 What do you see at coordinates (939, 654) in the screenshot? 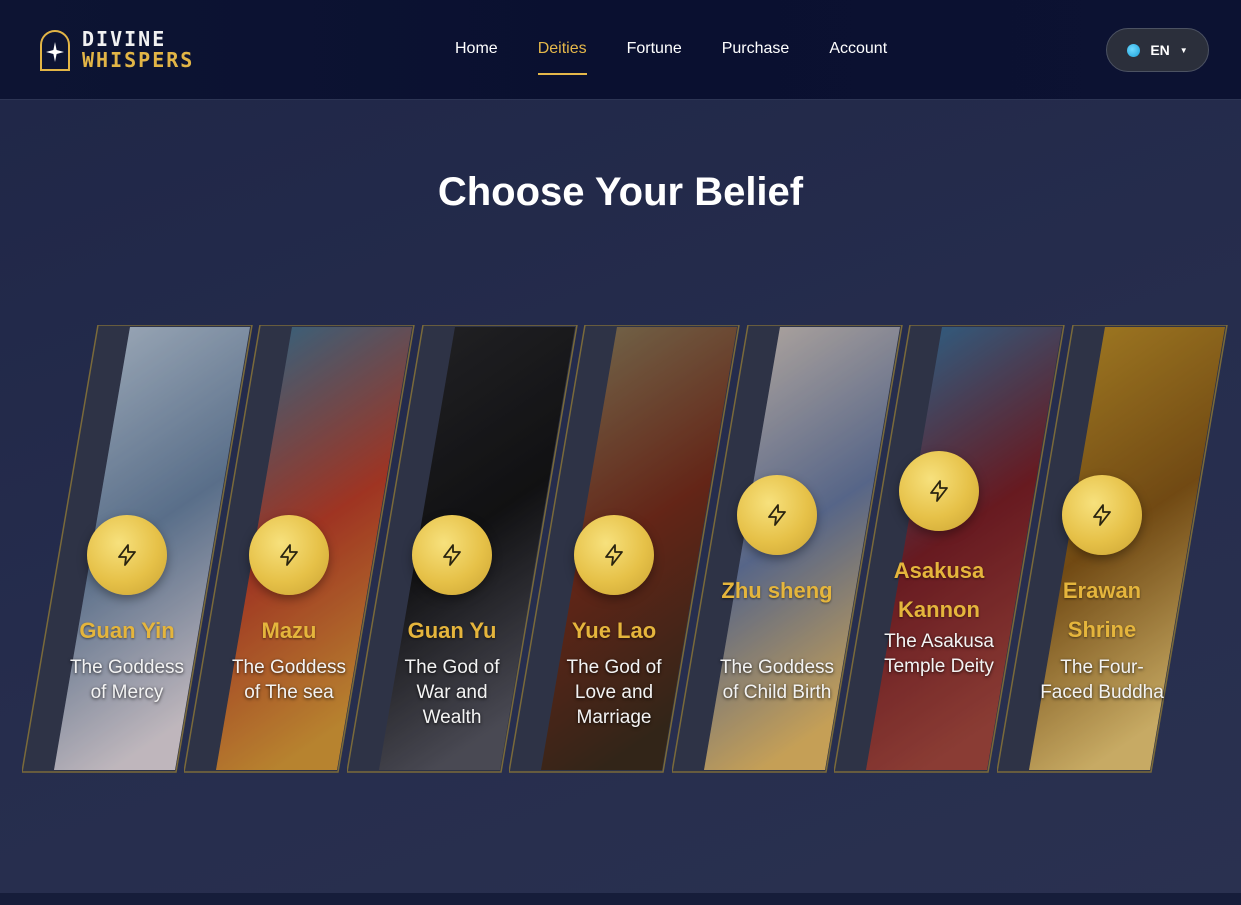
I see `deity-description: The Asakusa Temple Deity` at bounding box center [939, 654].